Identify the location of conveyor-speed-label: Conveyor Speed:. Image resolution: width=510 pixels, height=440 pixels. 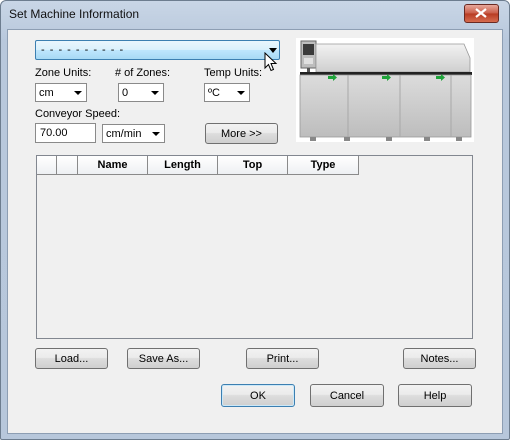
(77, 114).